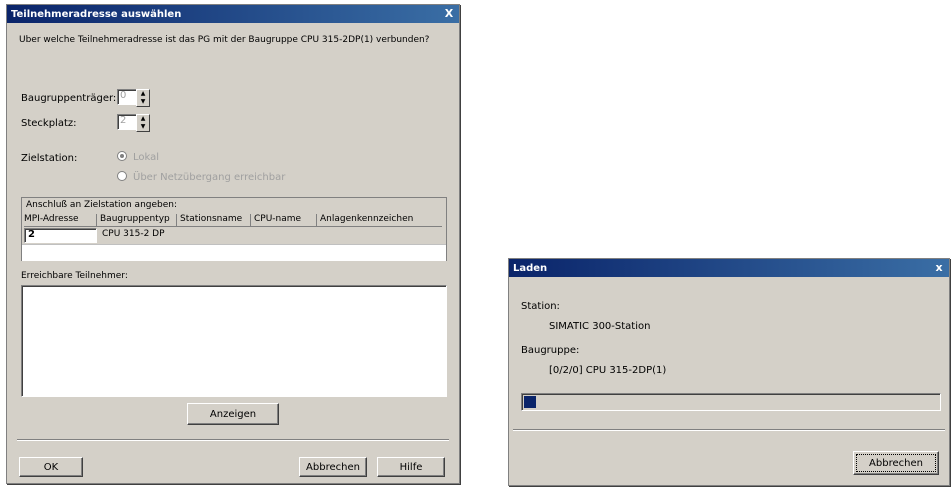  What do you see at coordinates (133, 234) in the screenshot?
I see `module-type-cell: CPU 315-2 DP` at bounding box center [133, 234].